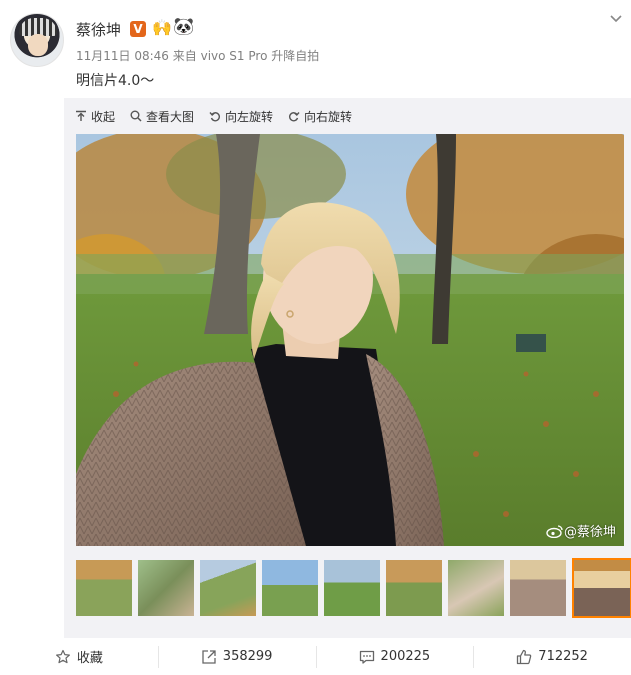 The image size is (631, 675). What do you see at coordinates (589, 532) in the screenshot?
I see `watermark-text: @蔡徐坤` at bounding box center [589, 532].